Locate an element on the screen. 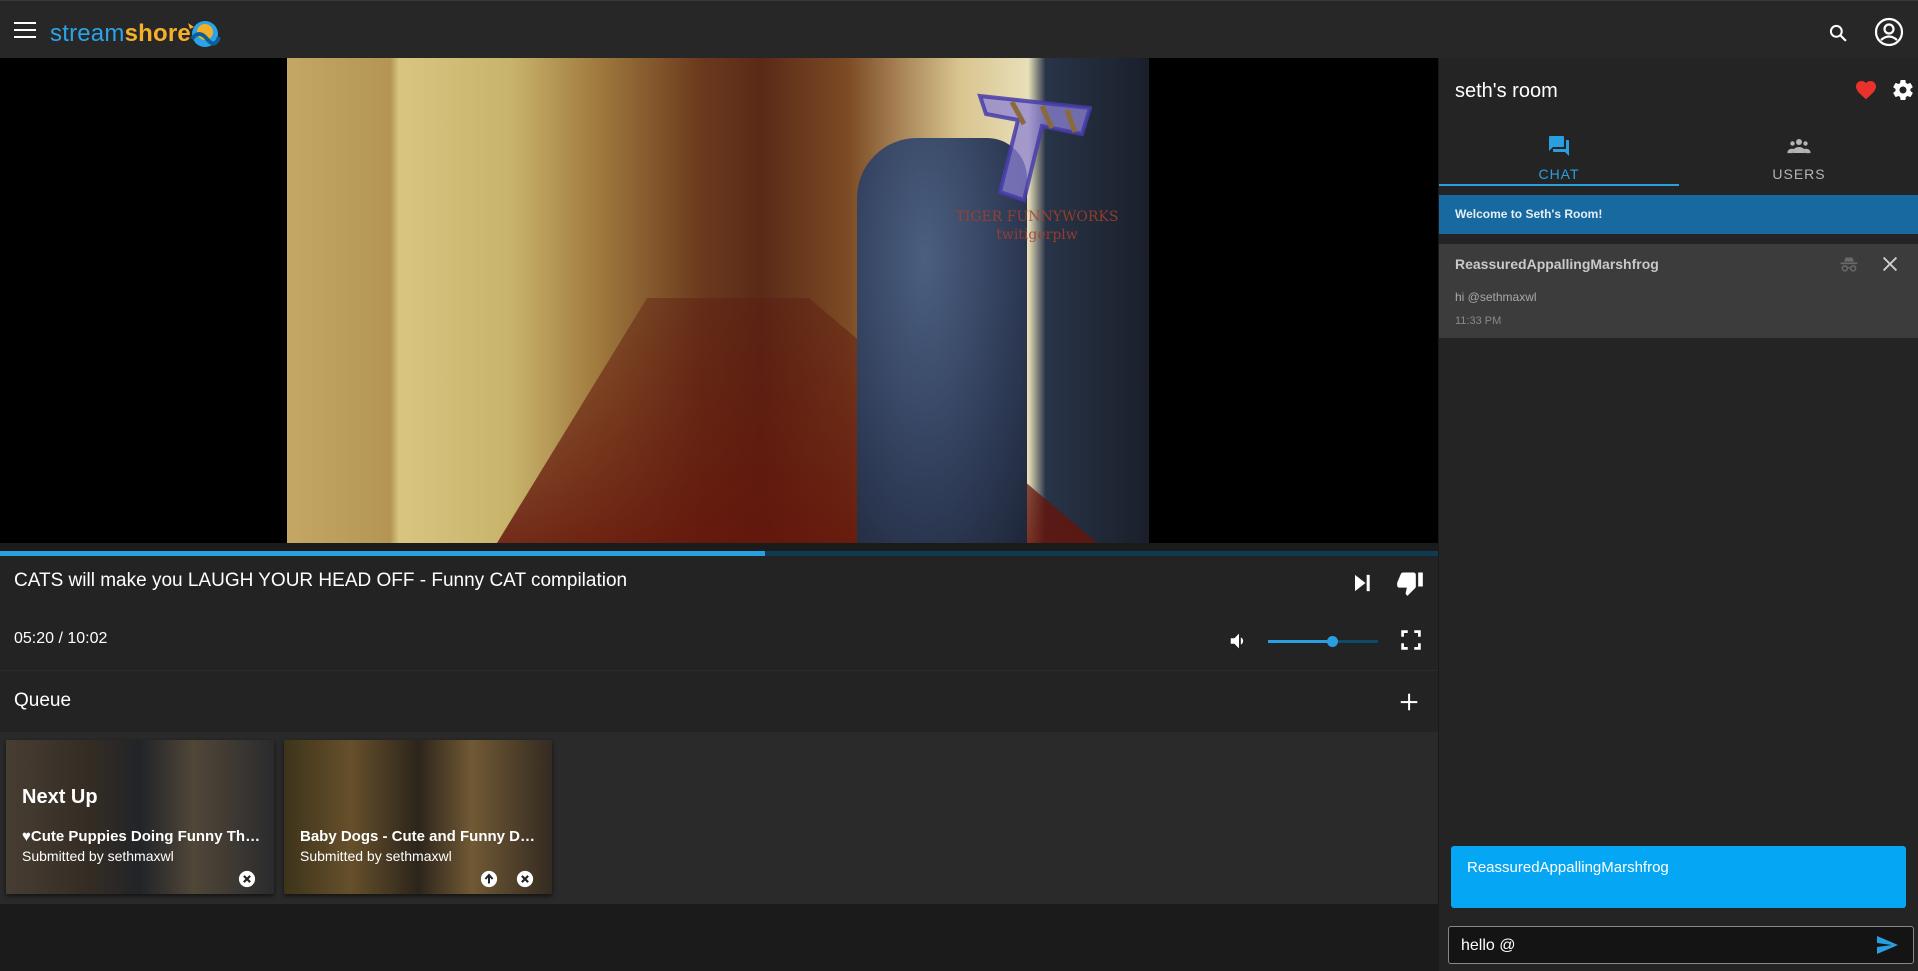  queue-header: Queue is located at coordinates (719, 701).